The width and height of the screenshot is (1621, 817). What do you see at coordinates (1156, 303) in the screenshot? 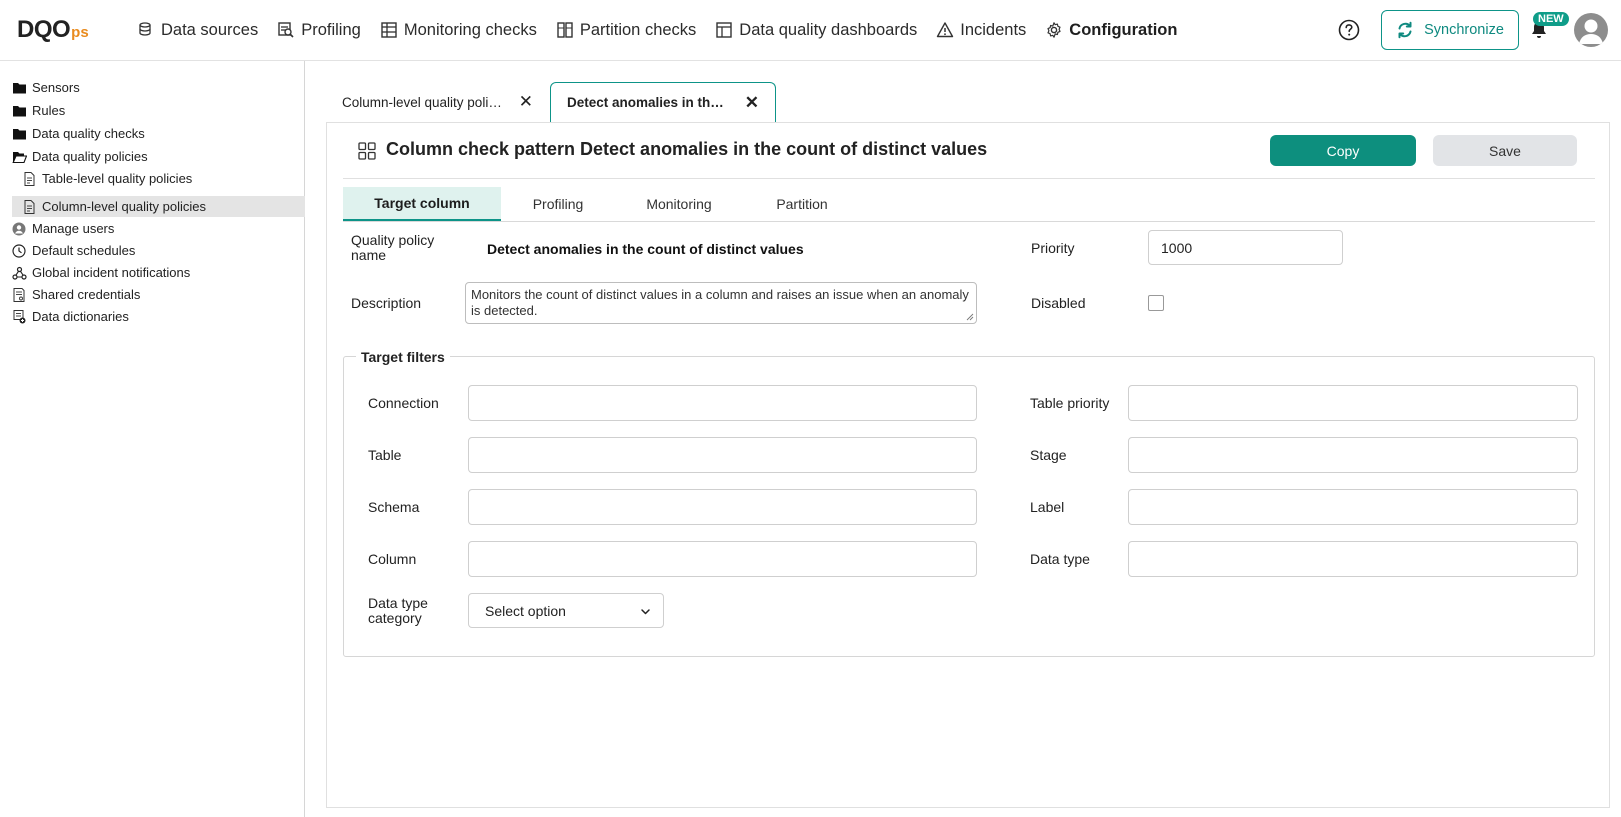
I see `disabled-checkbox` at bounding box center [1156, 303].